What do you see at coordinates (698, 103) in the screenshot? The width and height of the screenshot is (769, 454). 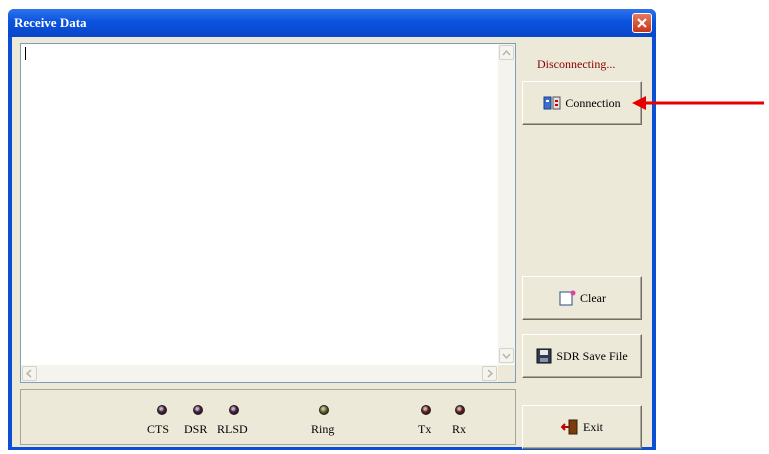 I see `red-arrow-annotation` at bounding box center [698, 103].